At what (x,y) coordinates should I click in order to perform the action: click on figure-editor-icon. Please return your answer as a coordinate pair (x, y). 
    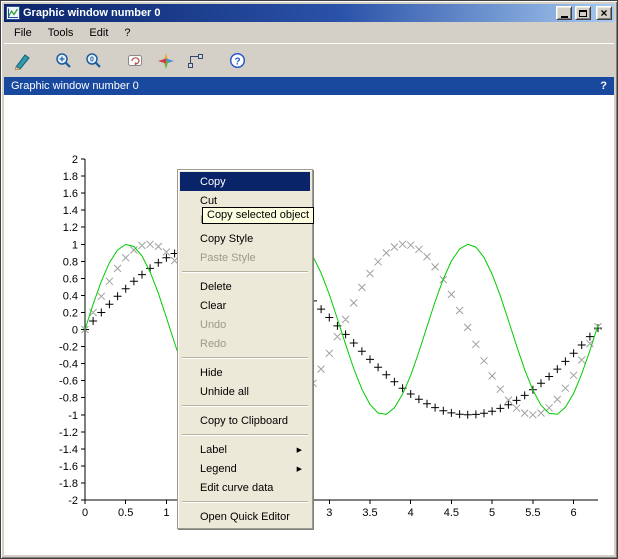
    Looking at the image, I should click on (166, 61).